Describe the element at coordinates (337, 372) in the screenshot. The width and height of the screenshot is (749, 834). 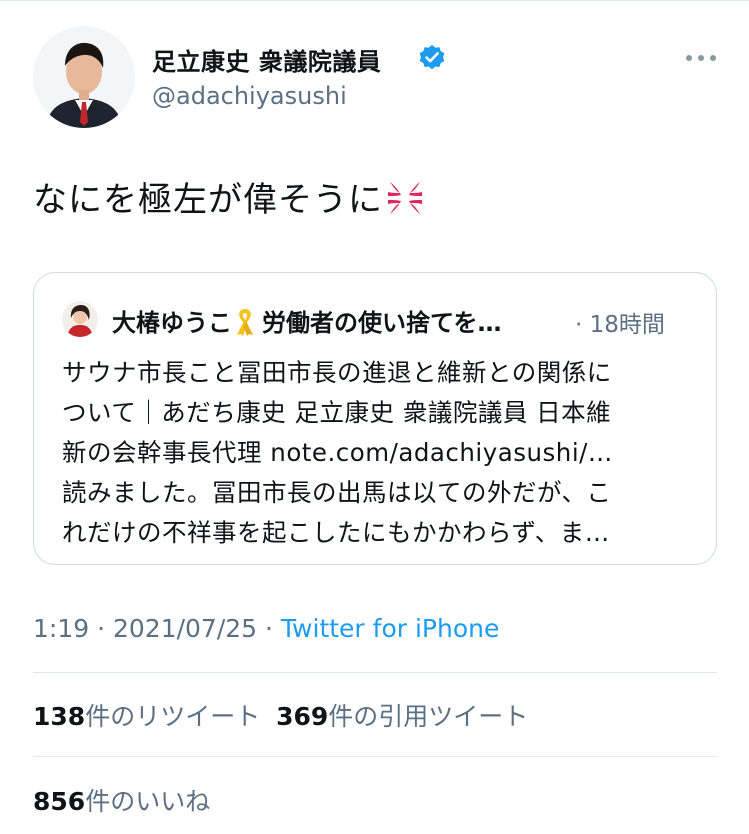
I see `quoted-line: サウナ市長こと冨田市長の進退と維新との関係に` at that location.